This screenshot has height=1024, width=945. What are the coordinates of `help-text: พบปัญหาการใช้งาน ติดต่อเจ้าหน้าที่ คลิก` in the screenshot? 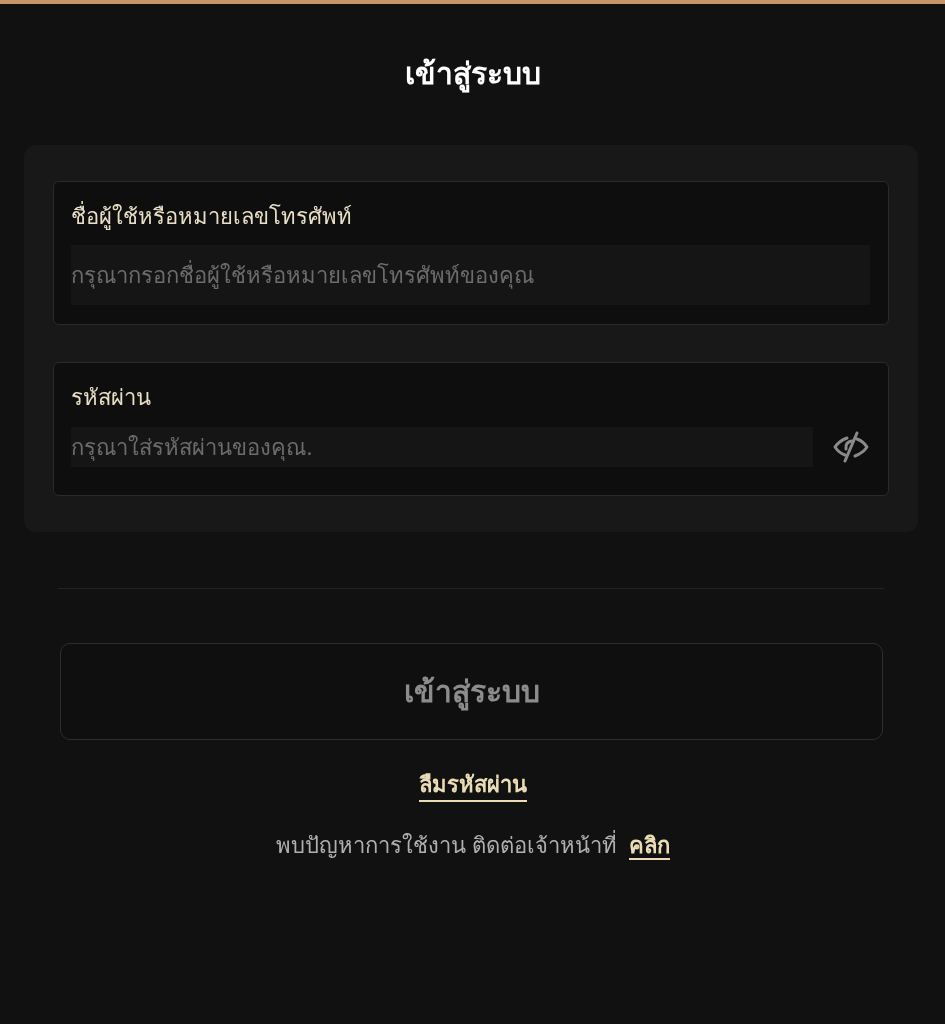 It's located at (472, 846).